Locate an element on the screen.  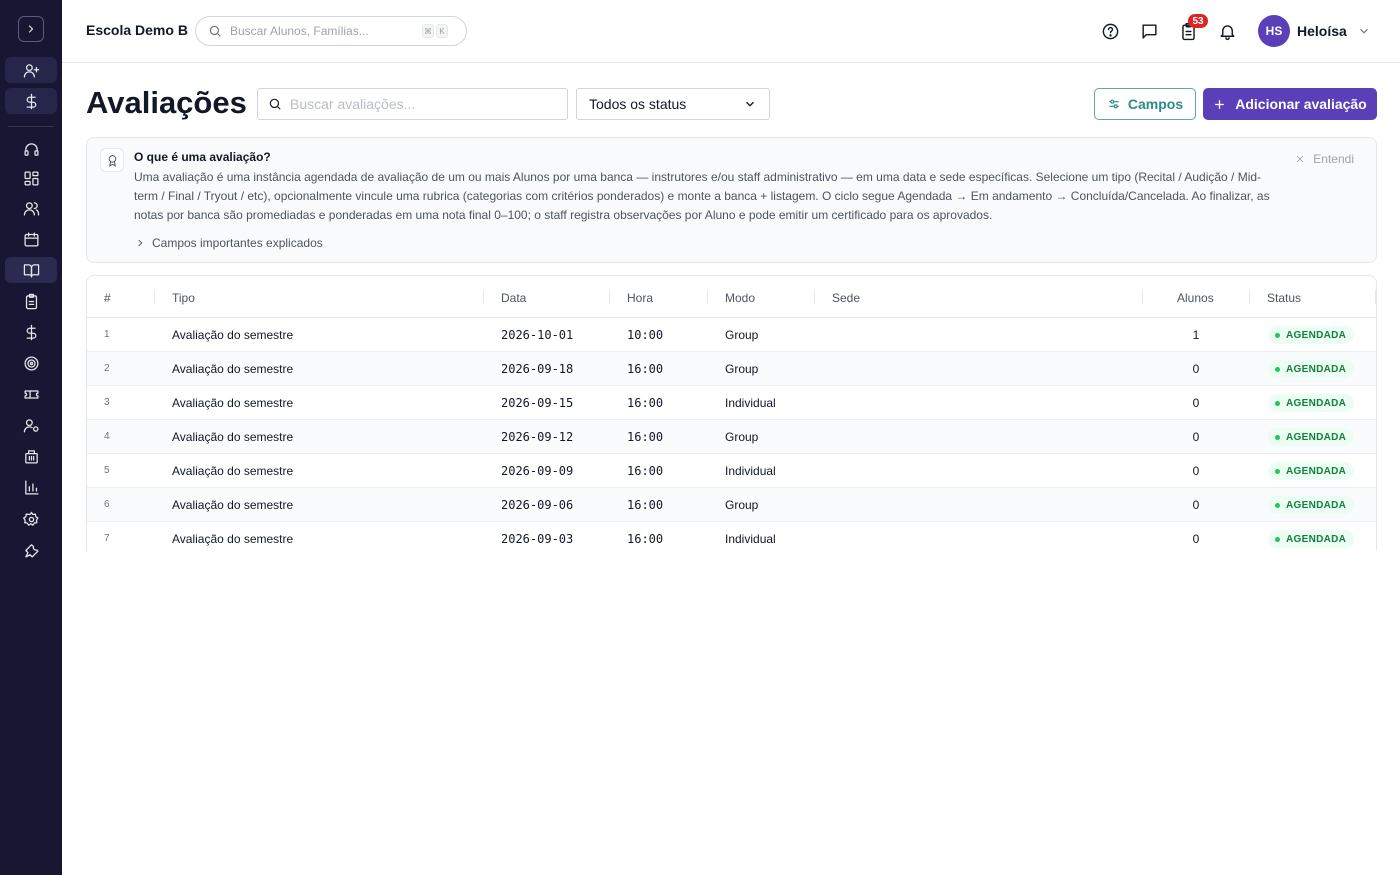
column-header-tipo: Tipo is located at coordinates (183, 298).